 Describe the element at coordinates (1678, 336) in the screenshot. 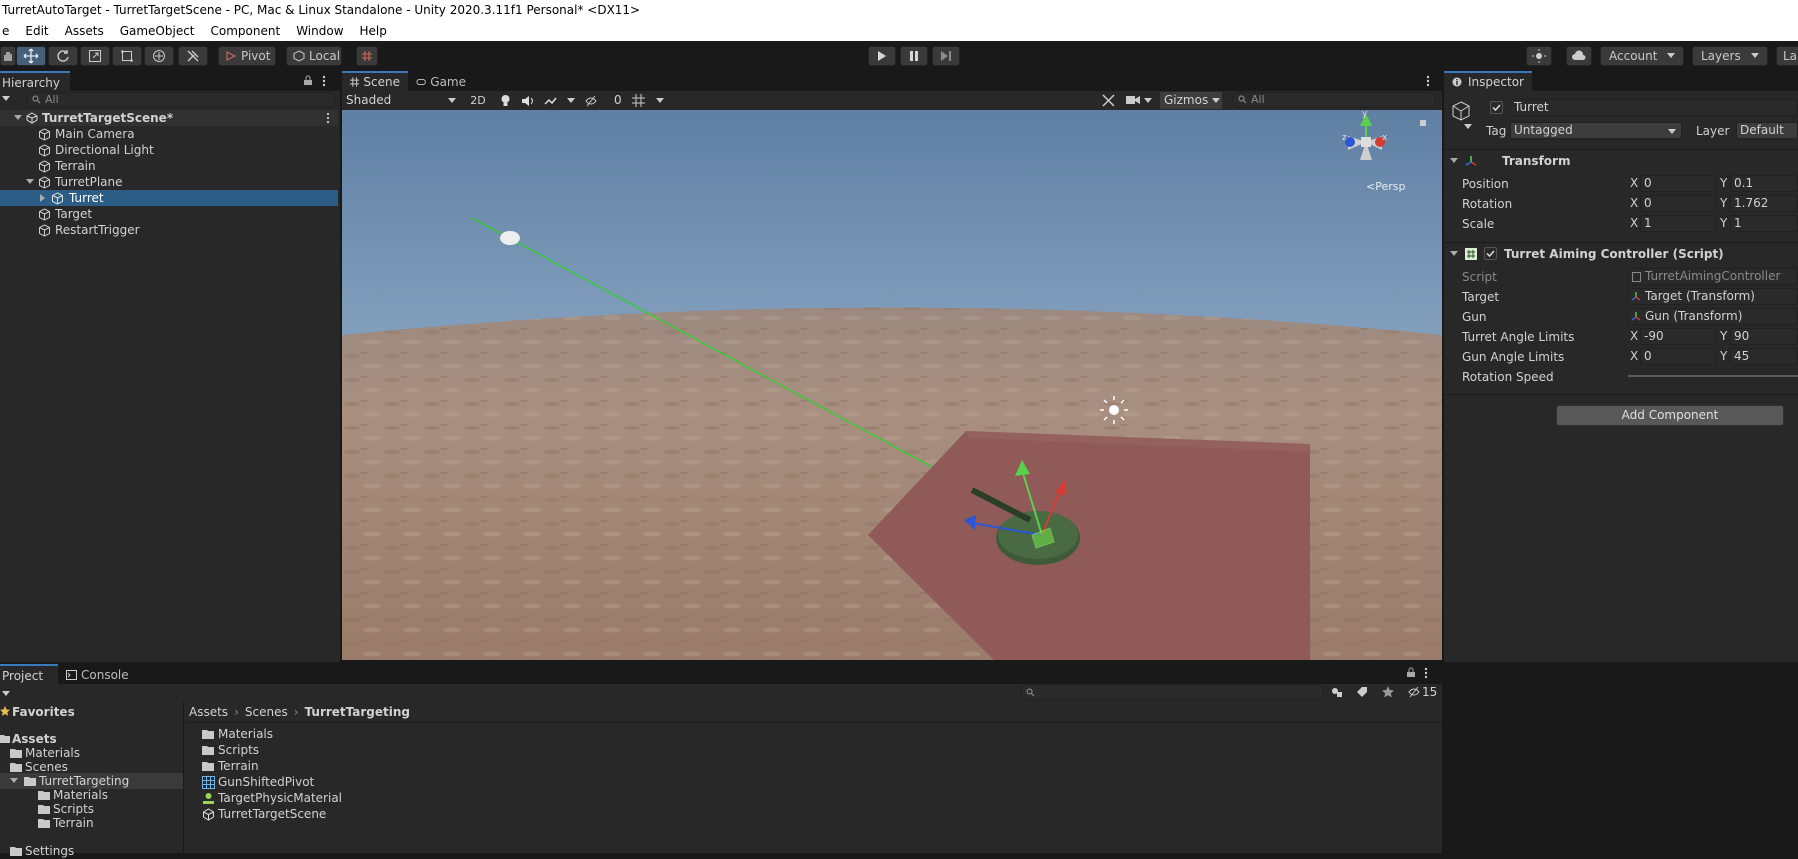

I see `turret-limits-x-field: -90` at that location.